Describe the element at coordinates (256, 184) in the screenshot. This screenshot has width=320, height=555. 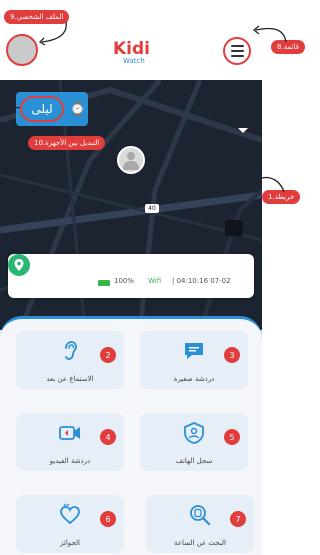
I see `side-marker-3: 3` at that location.